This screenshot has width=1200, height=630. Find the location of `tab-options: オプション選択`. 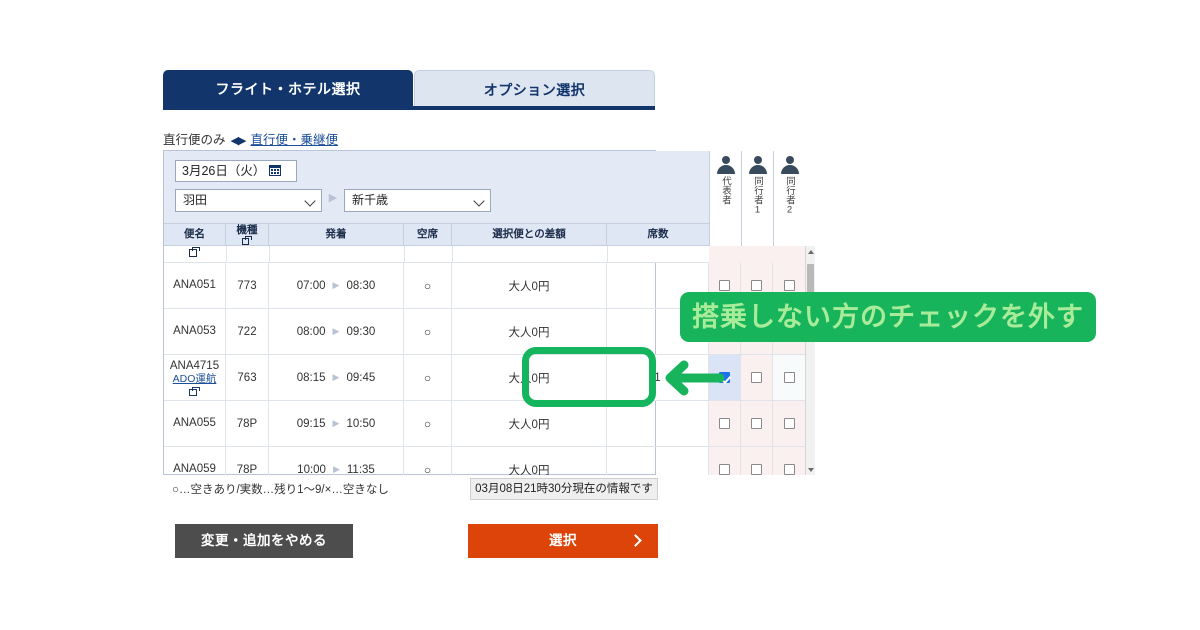

tab-options: オプション選択 is located at coordinates (534, 89).